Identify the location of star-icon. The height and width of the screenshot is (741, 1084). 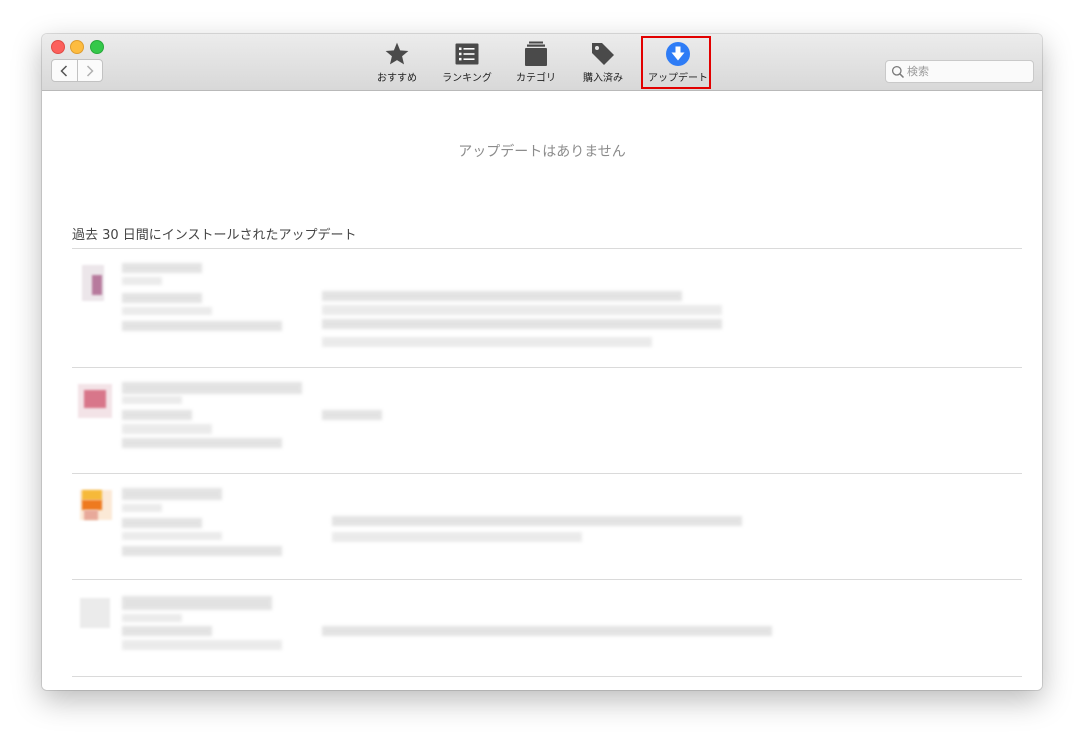
(397, 53).